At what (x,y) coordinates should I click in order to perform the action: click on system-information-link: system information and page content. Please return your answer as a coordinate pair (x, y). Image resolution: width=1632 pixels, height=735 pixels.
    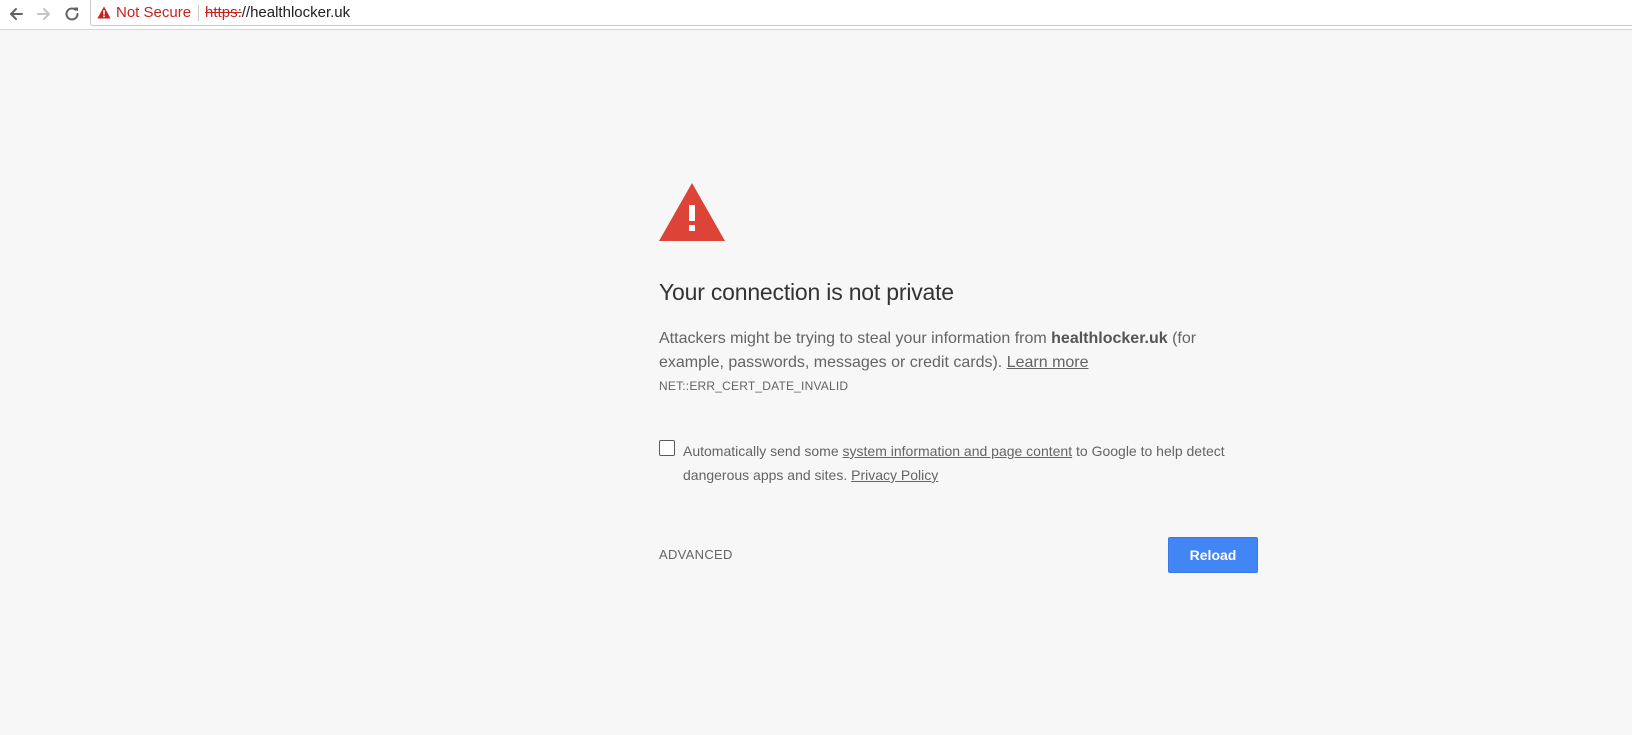
    Looking at the image, I should click on (958, 451).